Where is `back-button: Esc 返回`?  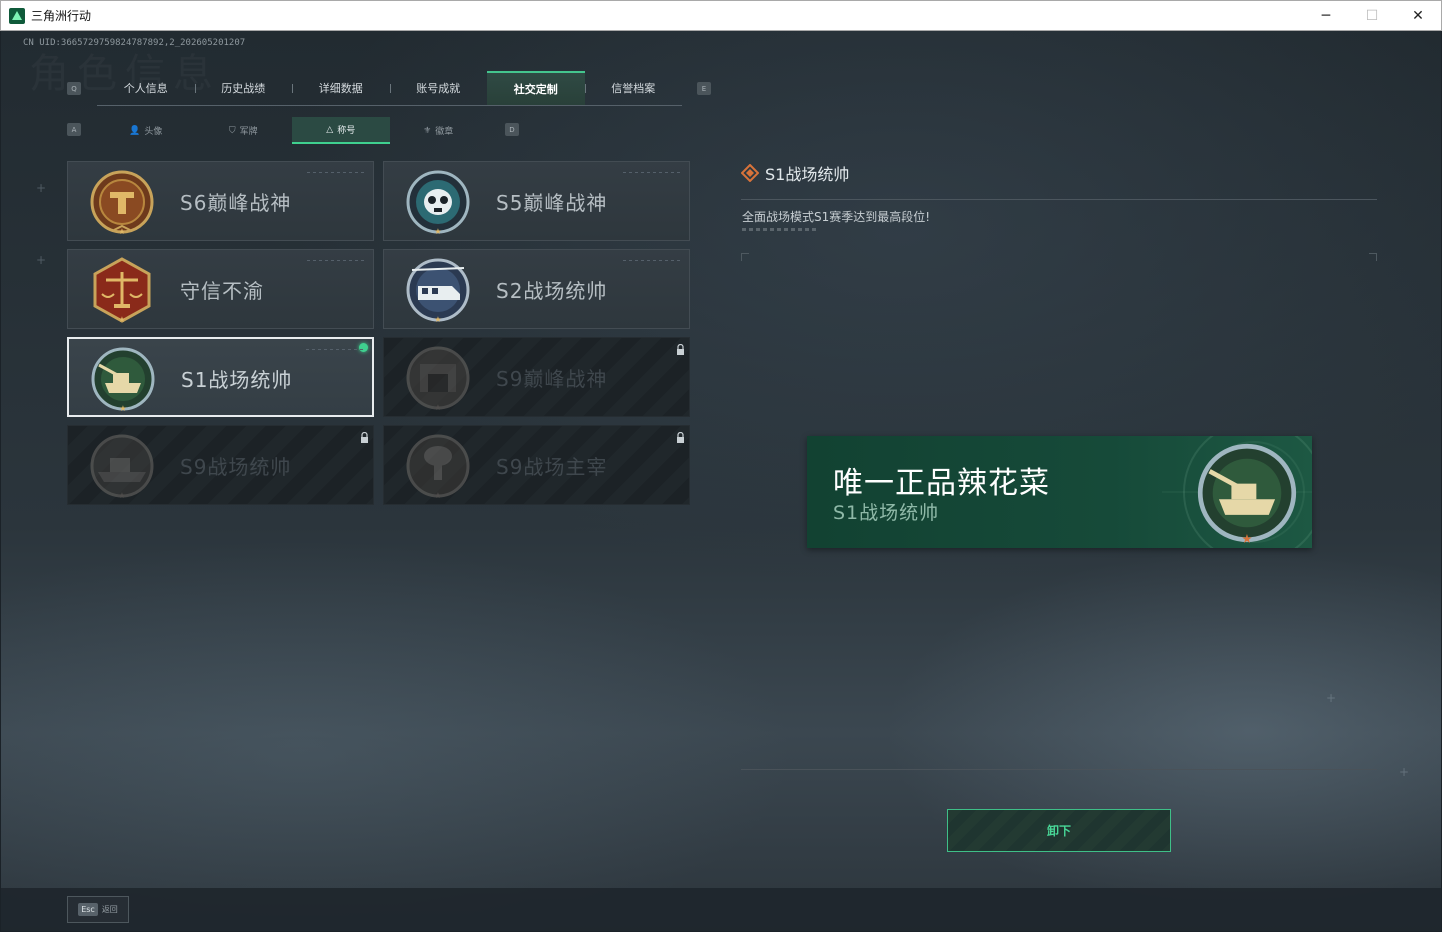 back-button: Esc 返回 is located at coordinates (98, 909).